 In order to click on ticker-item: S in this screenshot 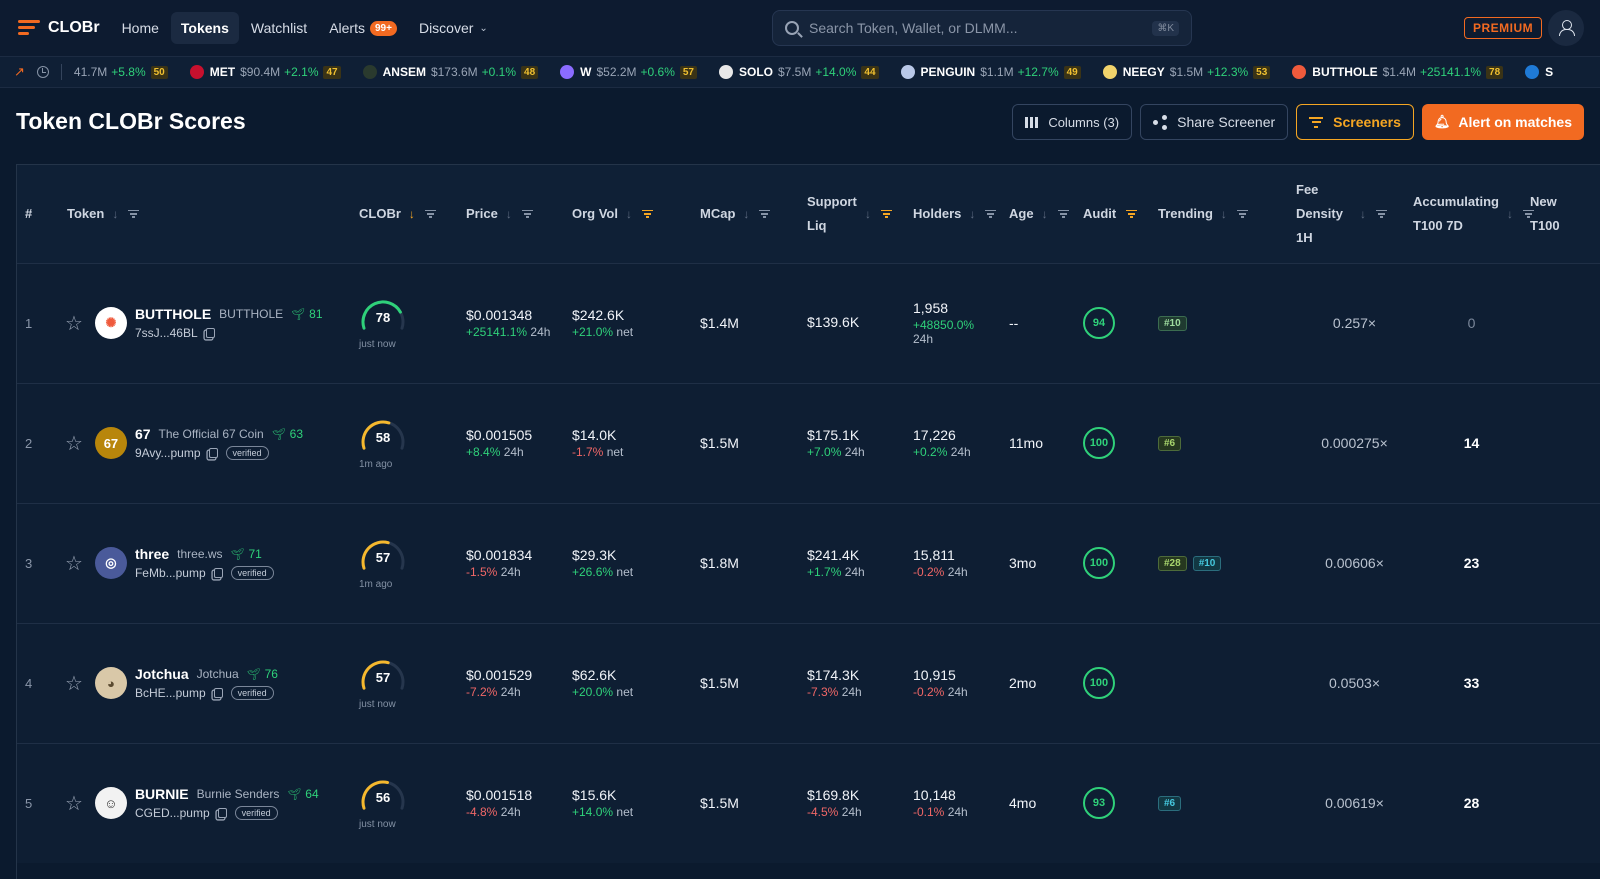, I will do `click(1541, 72)`.